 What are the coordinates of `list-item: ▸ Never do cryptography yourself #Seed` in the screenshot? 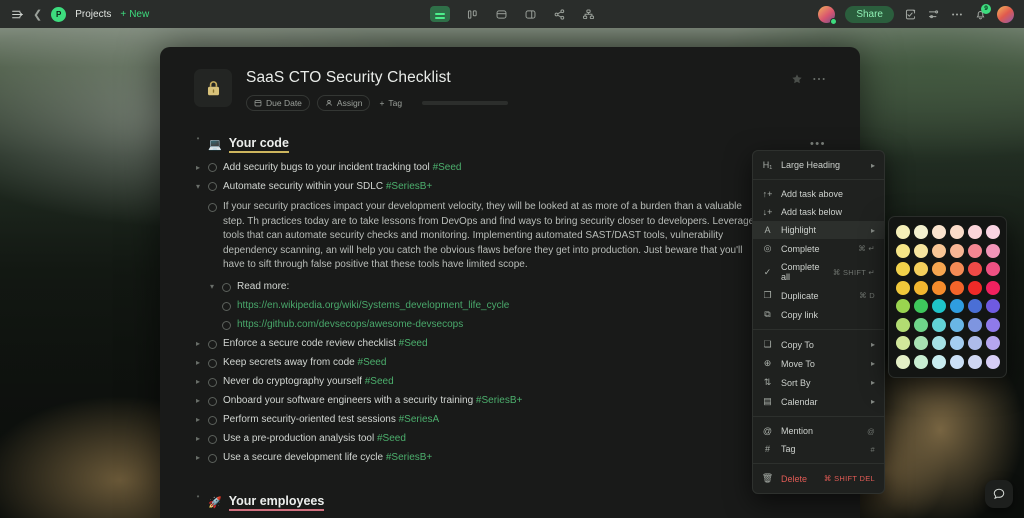 It's located at (510, 382).